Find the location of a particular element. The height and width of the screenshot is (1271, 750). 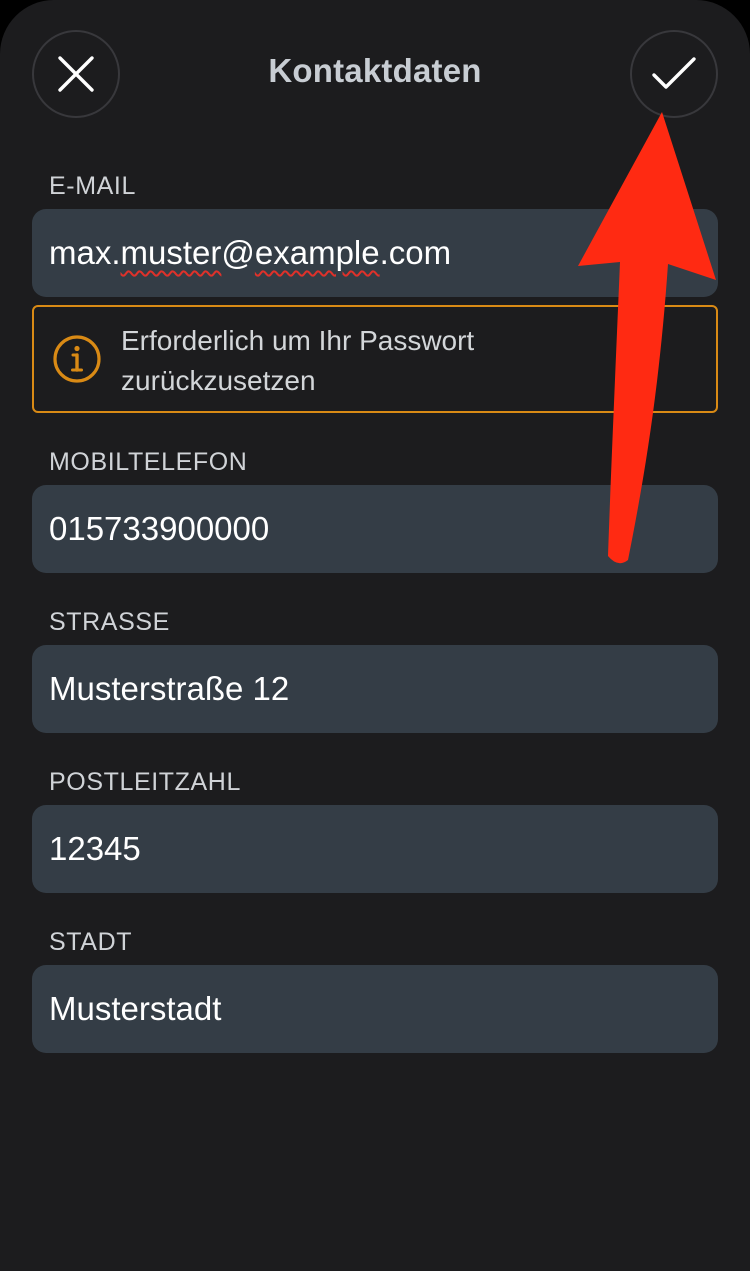

street-label: STRASSE is located at coordinates (109, 622).